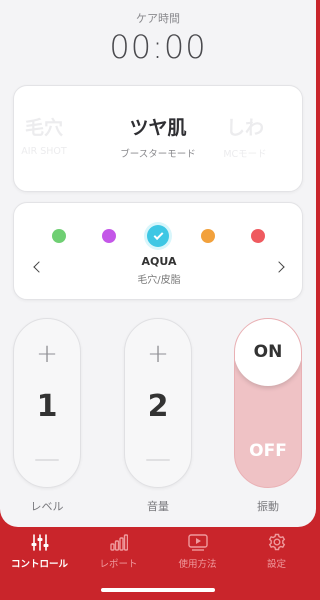  Describe the element at coordinates (268, 506) in the screenshot. I see `vibration-label: 振動` at that location.